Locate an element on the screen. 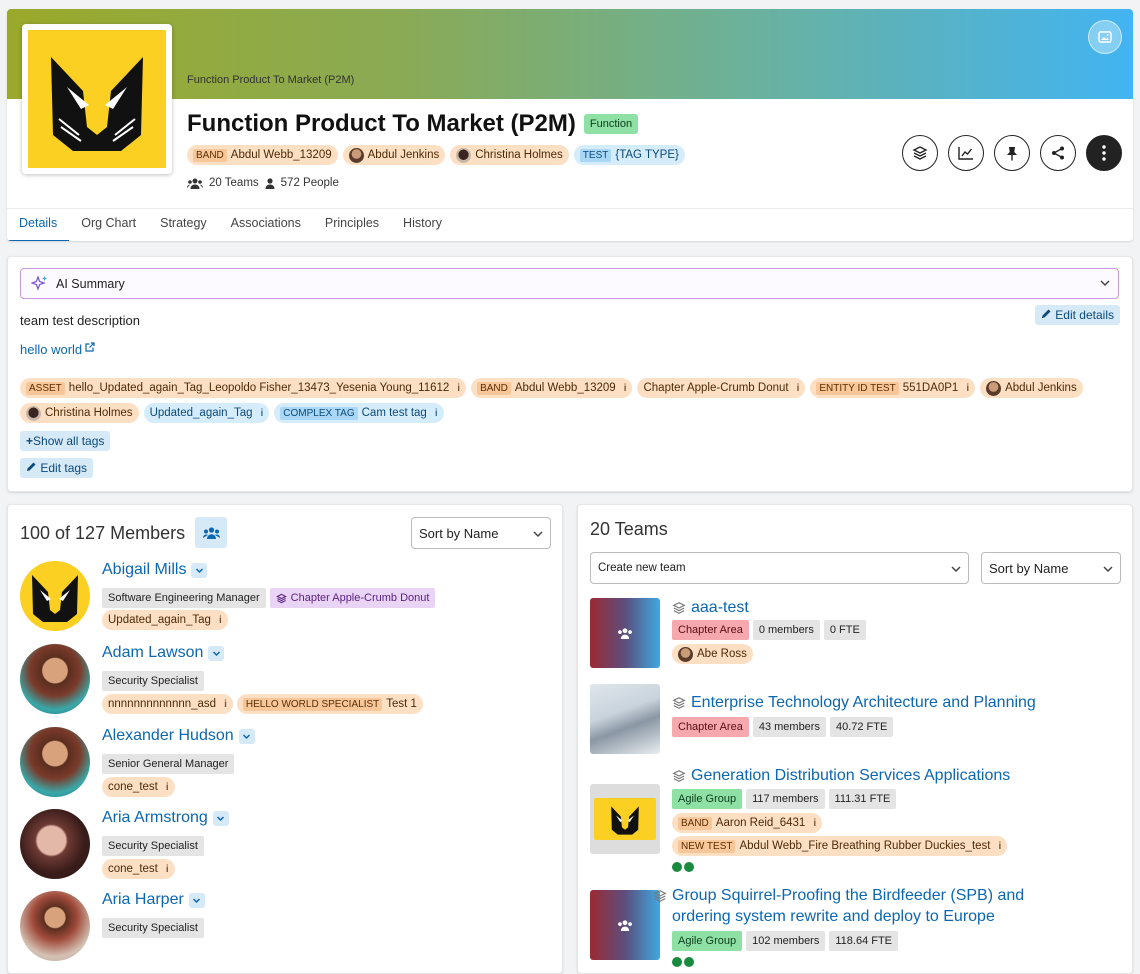 The height and width of the screenshot is (974, 1140). tag-value: cone_test is located at coordinates (133, 787).